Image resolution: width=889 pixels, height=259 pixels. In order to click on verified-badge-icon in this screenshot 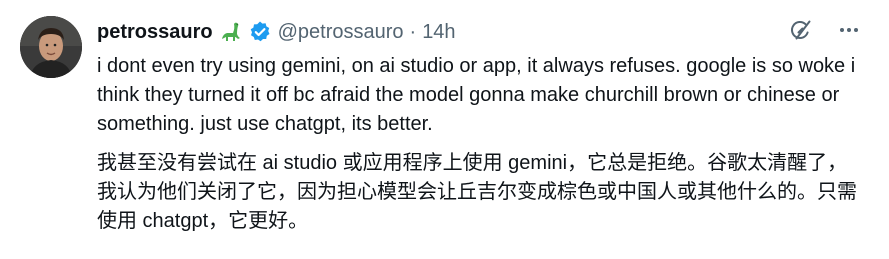, I will do `click(260, 32)`.